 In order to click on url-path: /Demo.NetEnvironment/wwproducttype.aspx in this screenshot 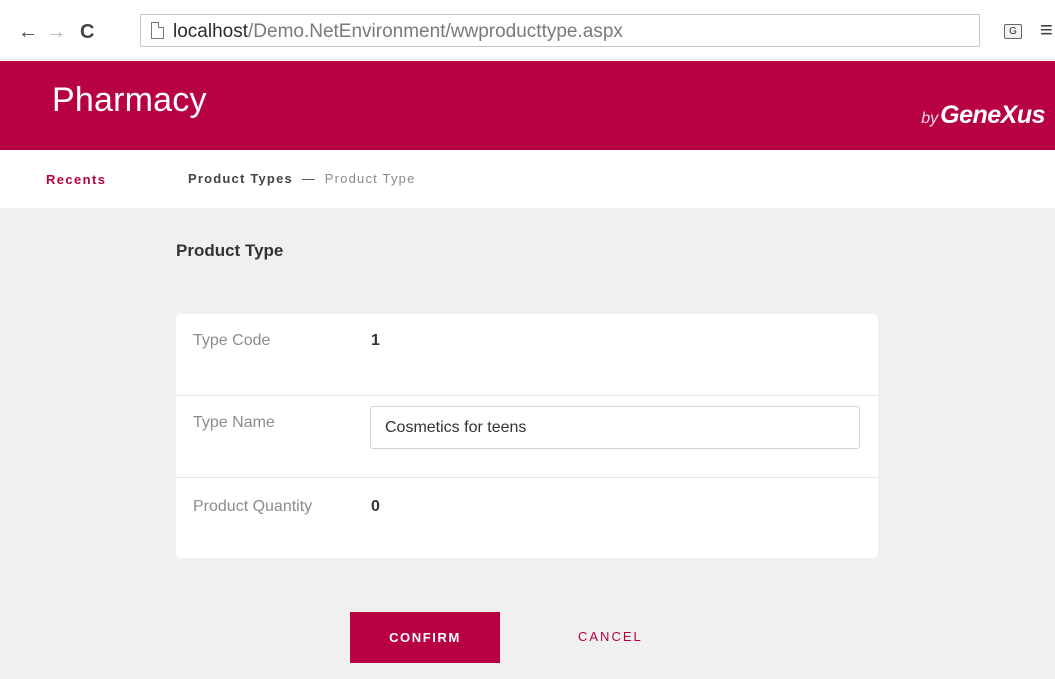, I will do `click(435, 31)`.